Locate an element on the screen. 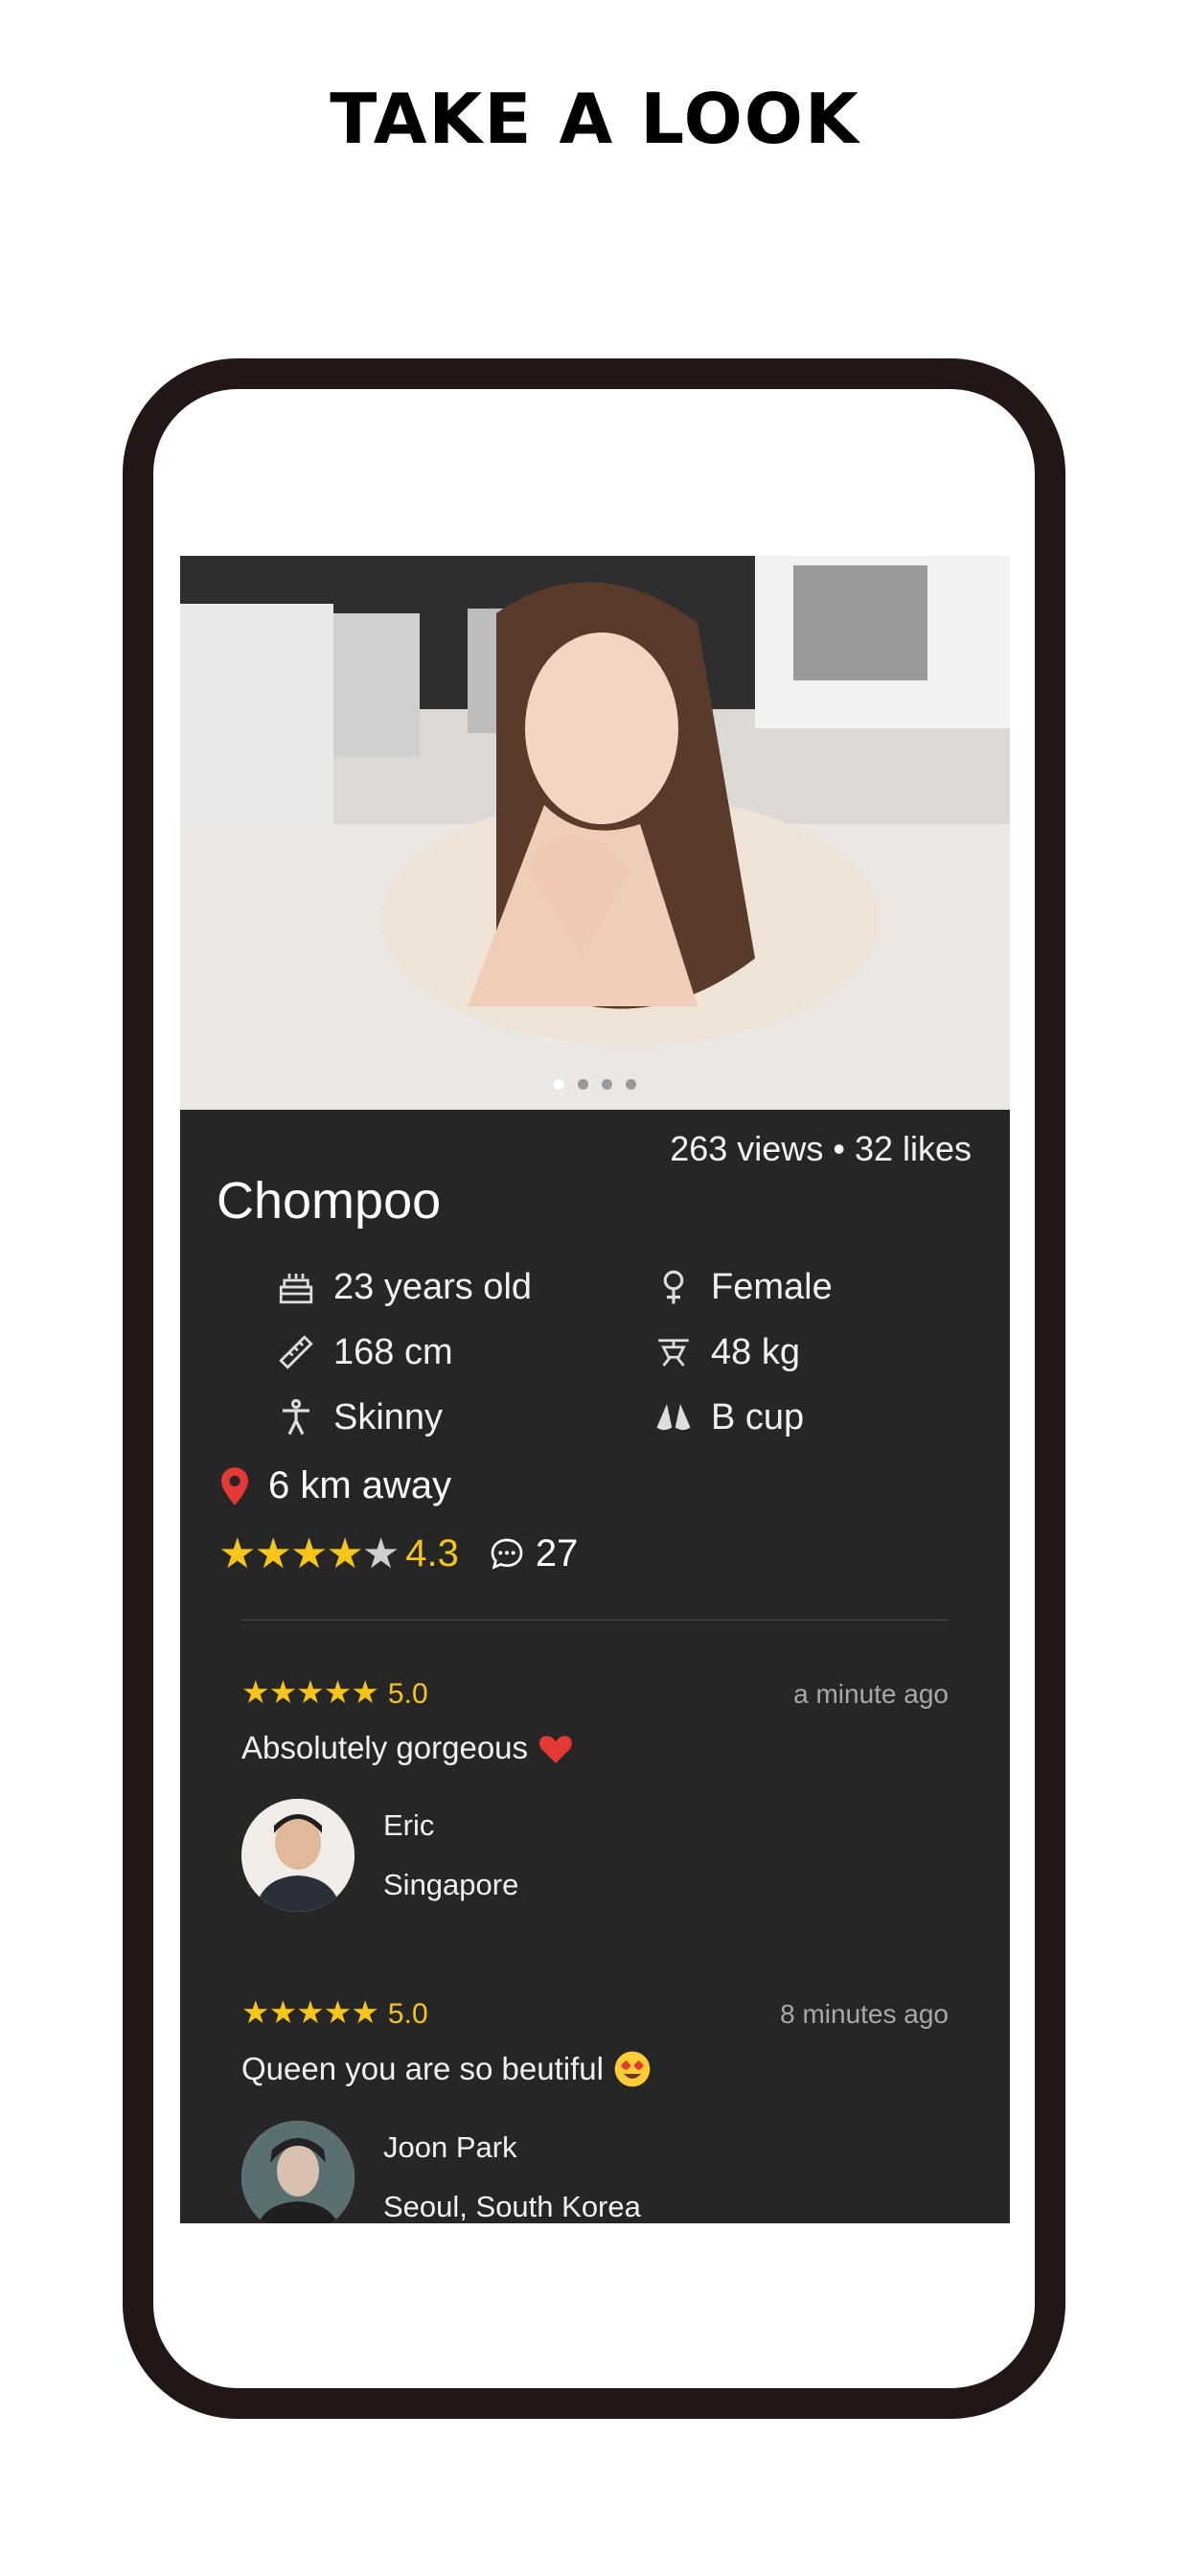 The image size is (1190, 2576). rating-stars: ★★★★★ is located at coordinates (309, 1554).